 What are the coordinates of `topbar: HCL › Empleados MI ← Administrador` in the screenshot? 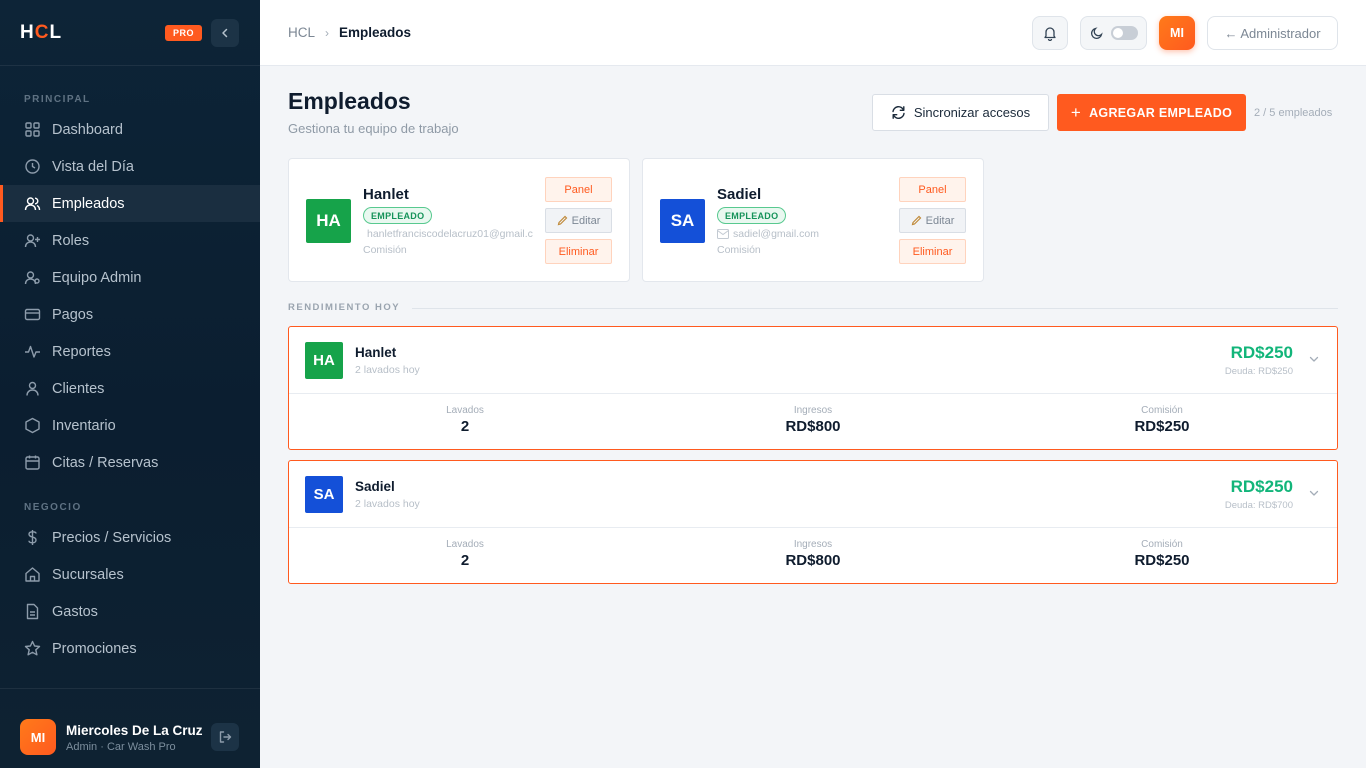 It's located at (813, 33).